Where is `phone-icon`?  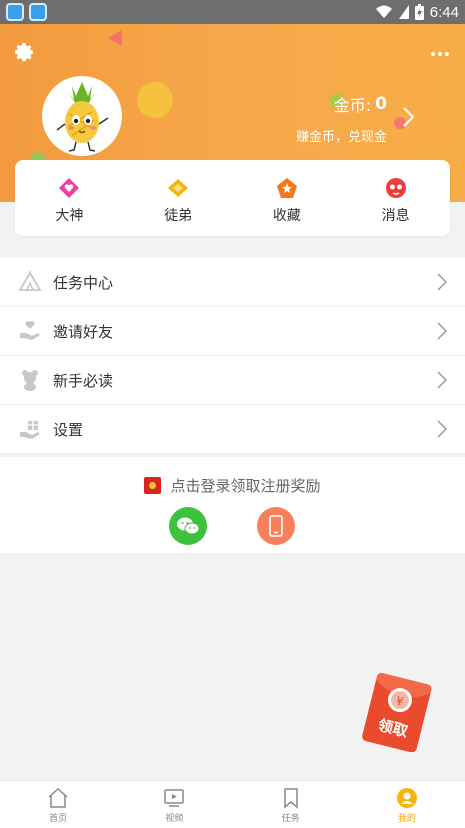 phone-icon is located at coordinates (276, 526).